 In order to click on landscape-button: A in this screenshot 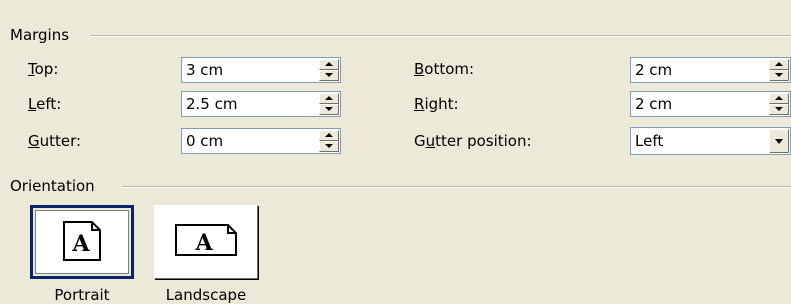, I will do `click(206, 242)`.